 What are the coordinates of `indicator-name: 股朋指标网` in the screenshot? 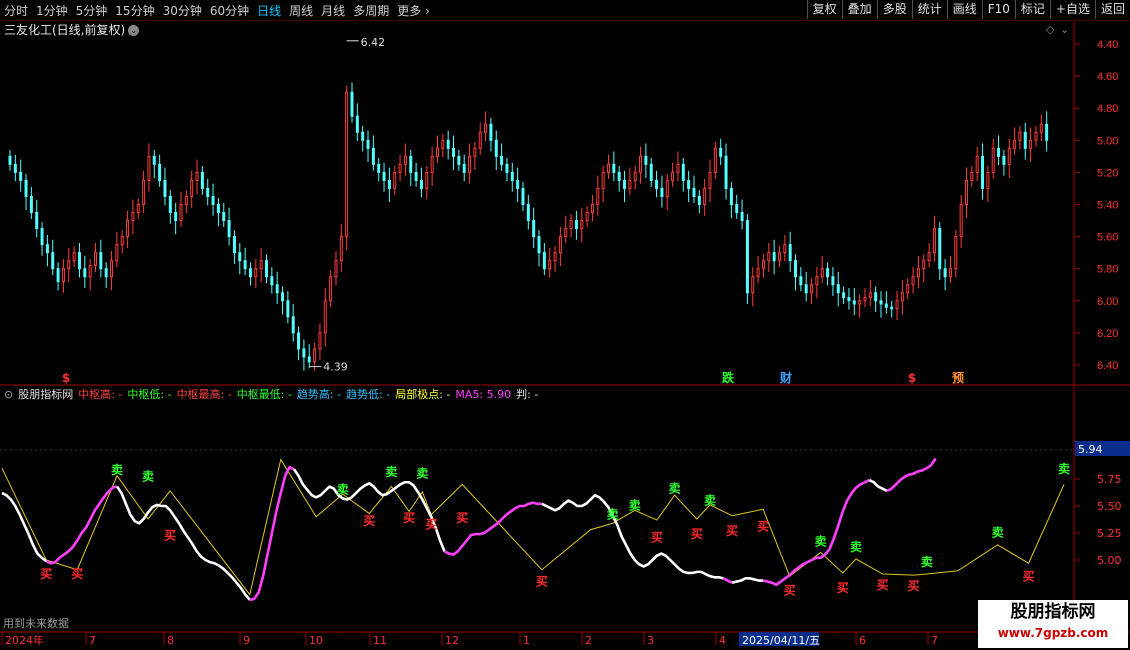 It's located at (46, 394).